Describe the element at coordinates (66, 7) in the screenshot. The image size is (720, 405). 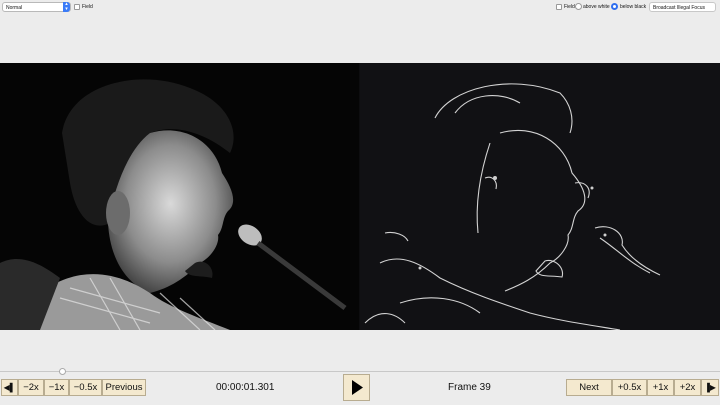
I see `chevron-updown-icon: ▴ ▾` at that location.